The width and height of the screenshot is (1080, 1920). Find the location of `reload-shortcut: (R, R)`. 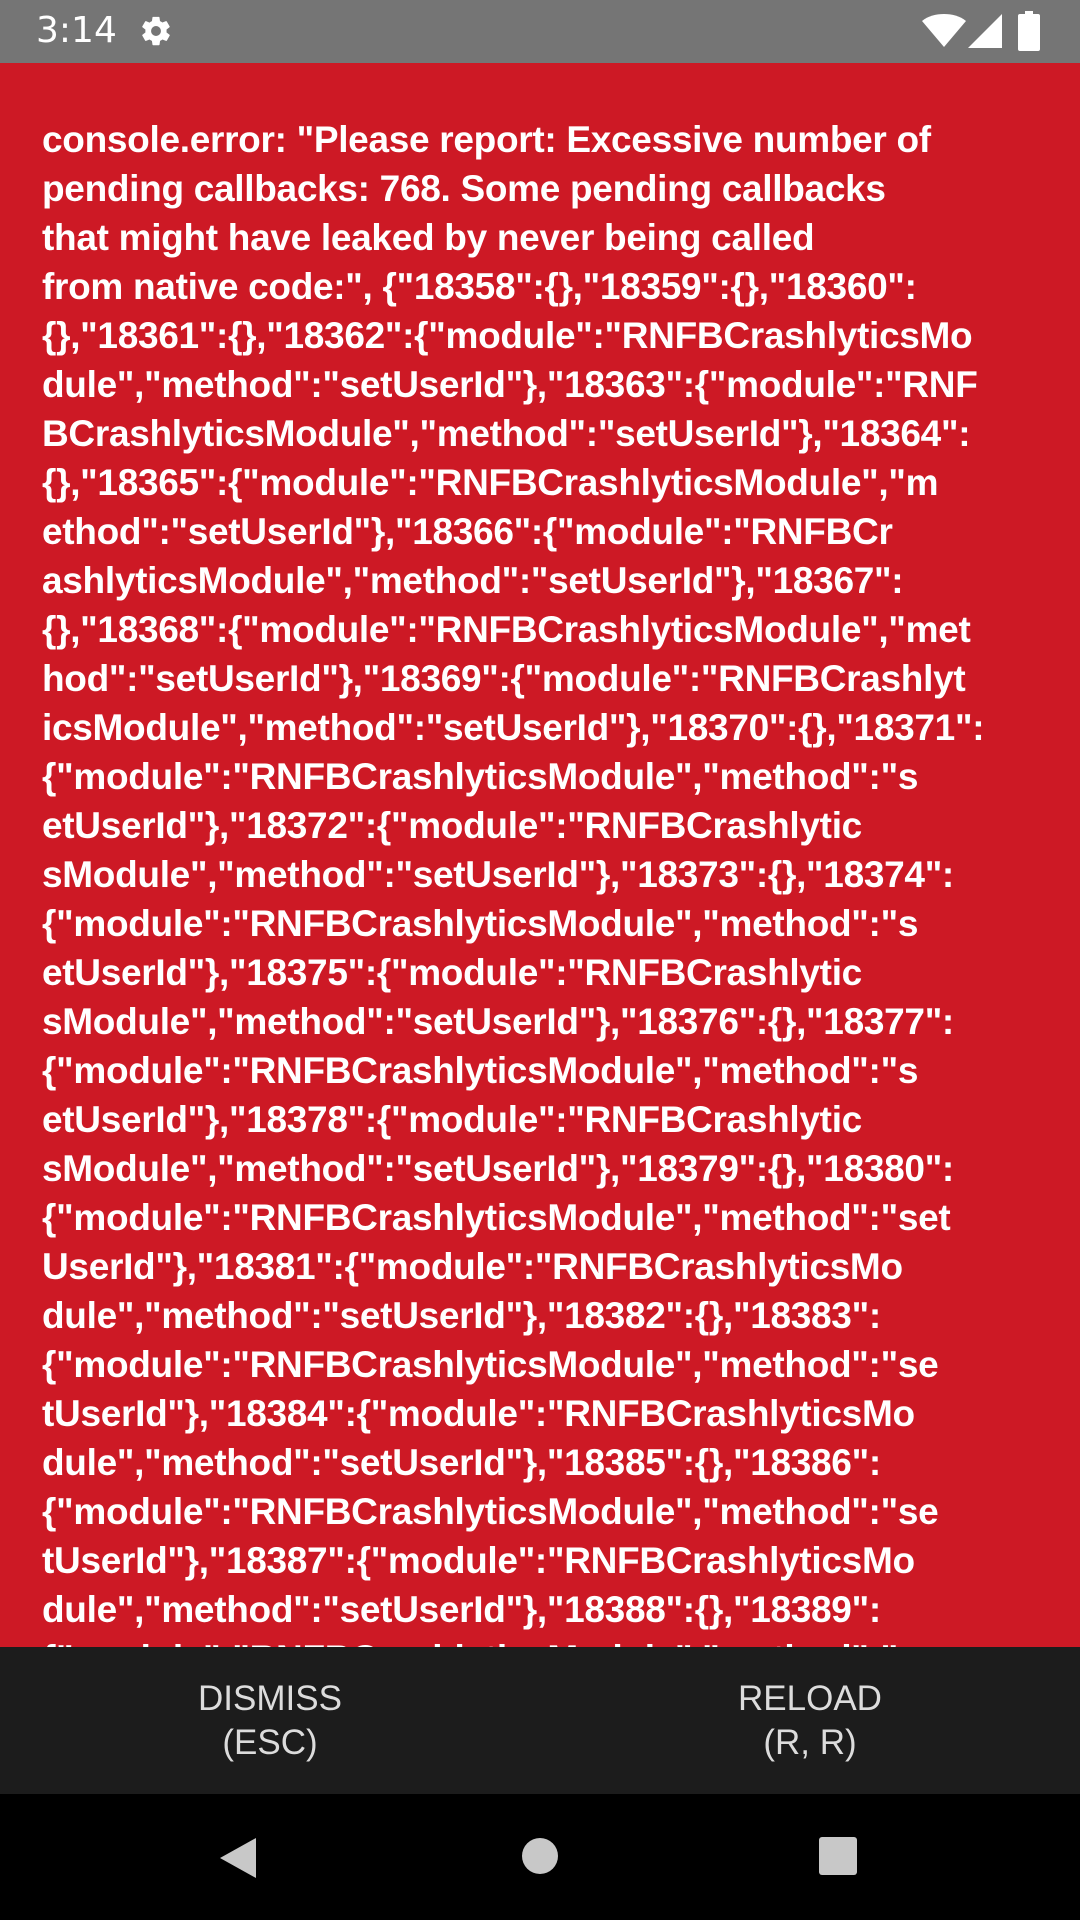

reload-shortcut: (R, R) is located at coordinates (810, 1742).